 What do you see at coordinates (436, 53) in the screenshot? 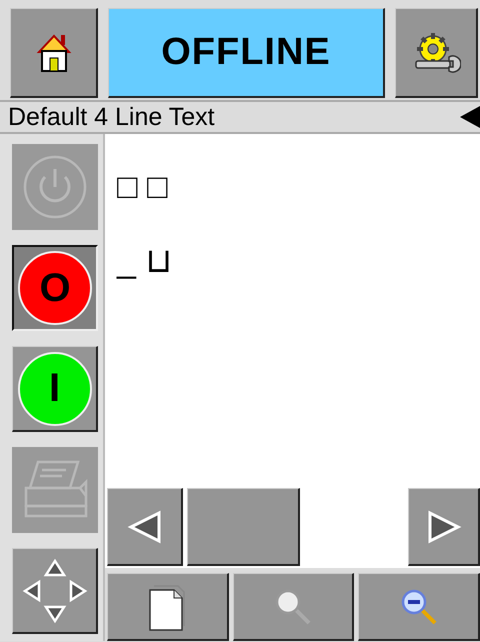
I see `settings-button` at bounding box center [436, 53].